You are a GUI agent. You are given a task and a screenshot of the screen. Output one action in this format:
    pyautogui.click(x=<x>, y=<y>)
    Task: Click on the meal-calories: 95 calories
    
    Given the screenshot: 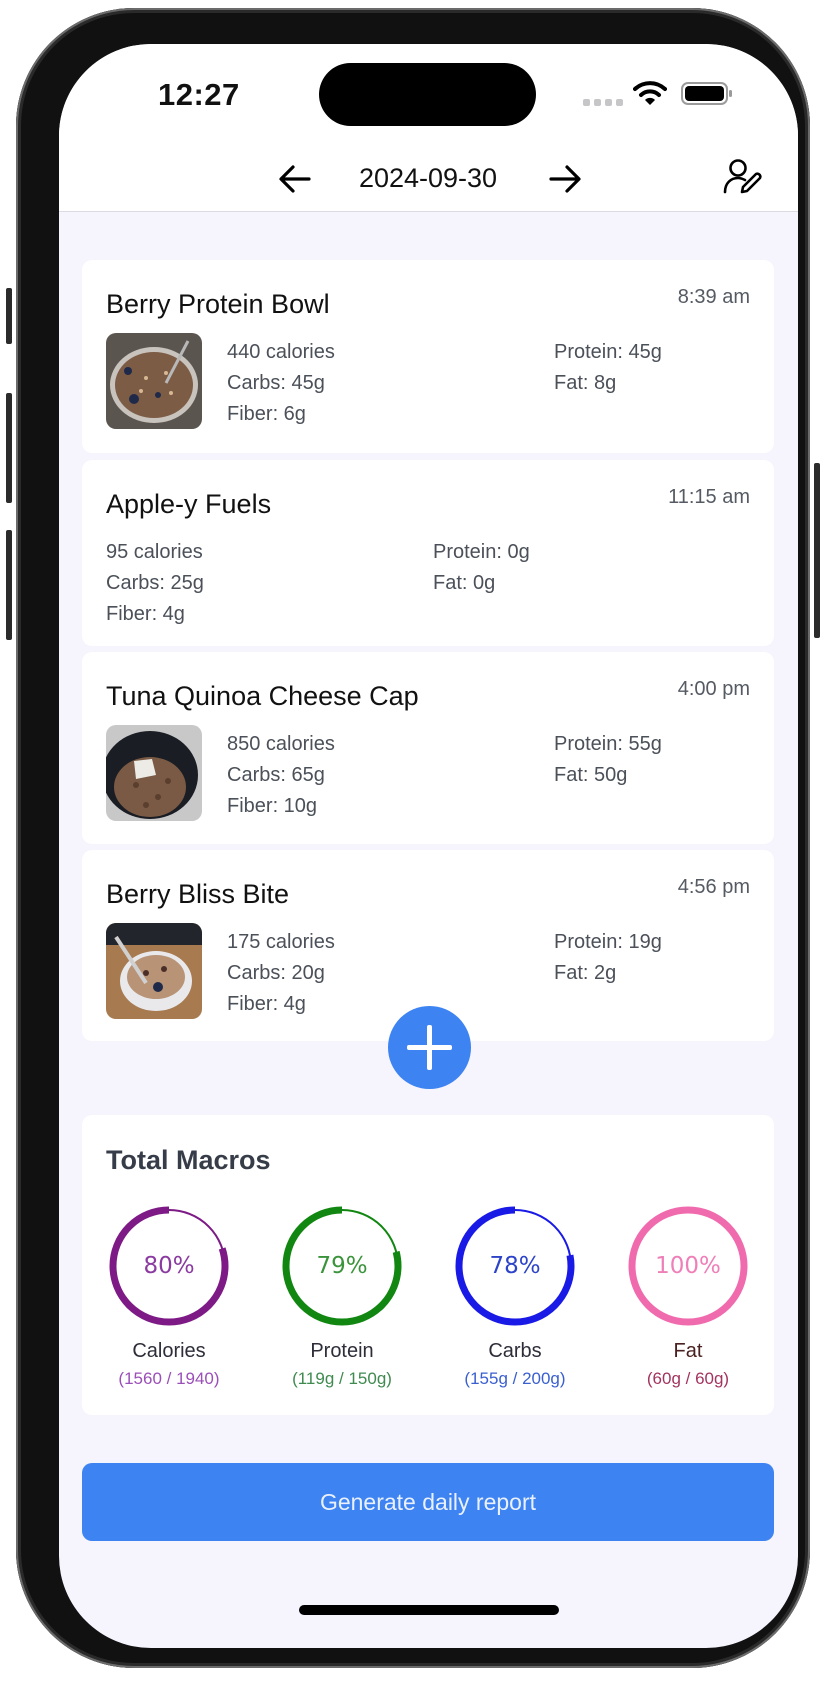 What is the action you would take?
    pyautogui.click(x=154, y=552)
    